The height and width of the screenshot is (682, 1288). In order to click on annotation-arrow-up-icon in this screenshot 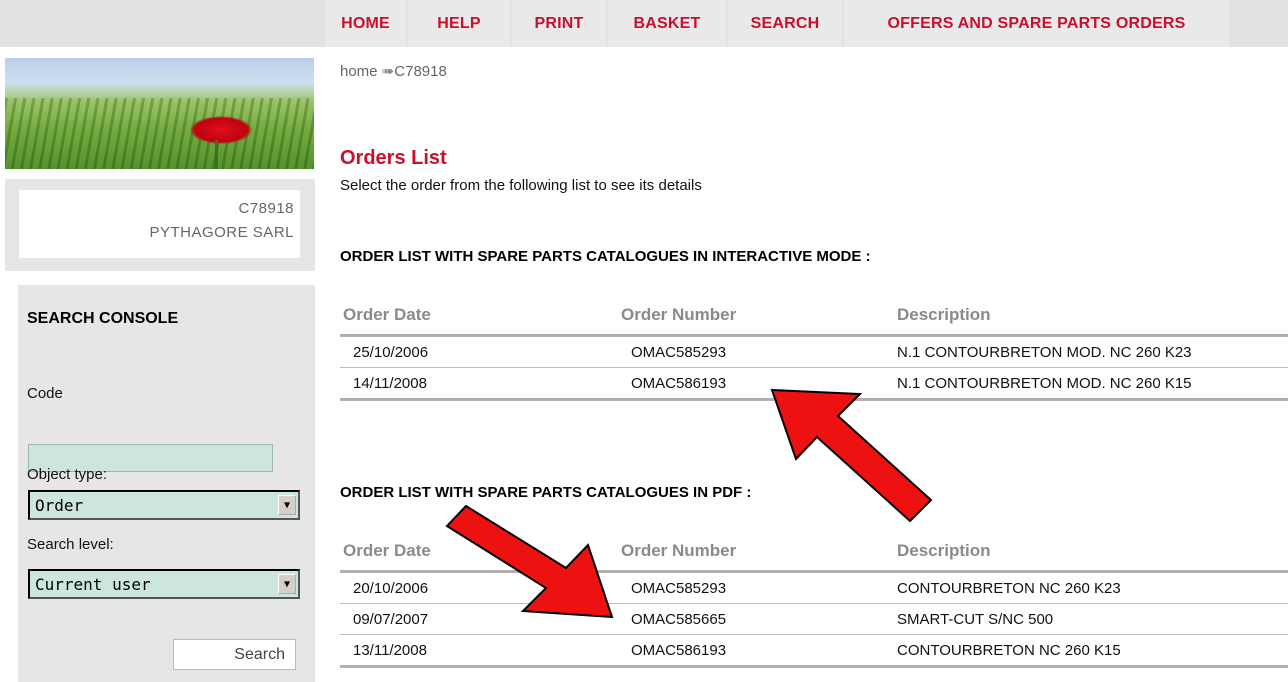, I will do `click(851, 455)`.